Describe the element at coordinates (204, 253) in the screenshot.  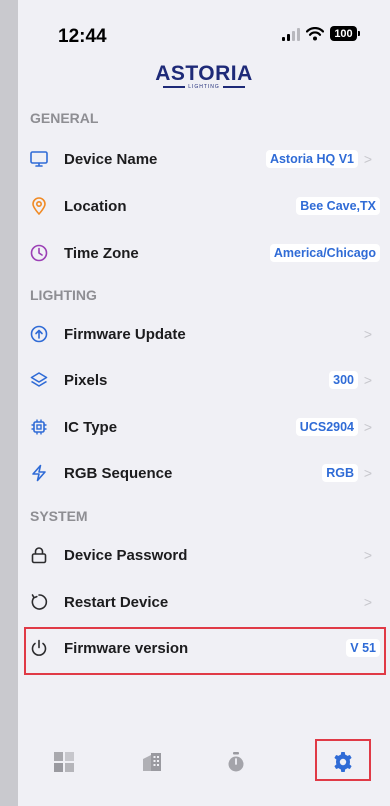
I see `setting-row-time-zone: Time Zone America/Chicago` at that location.